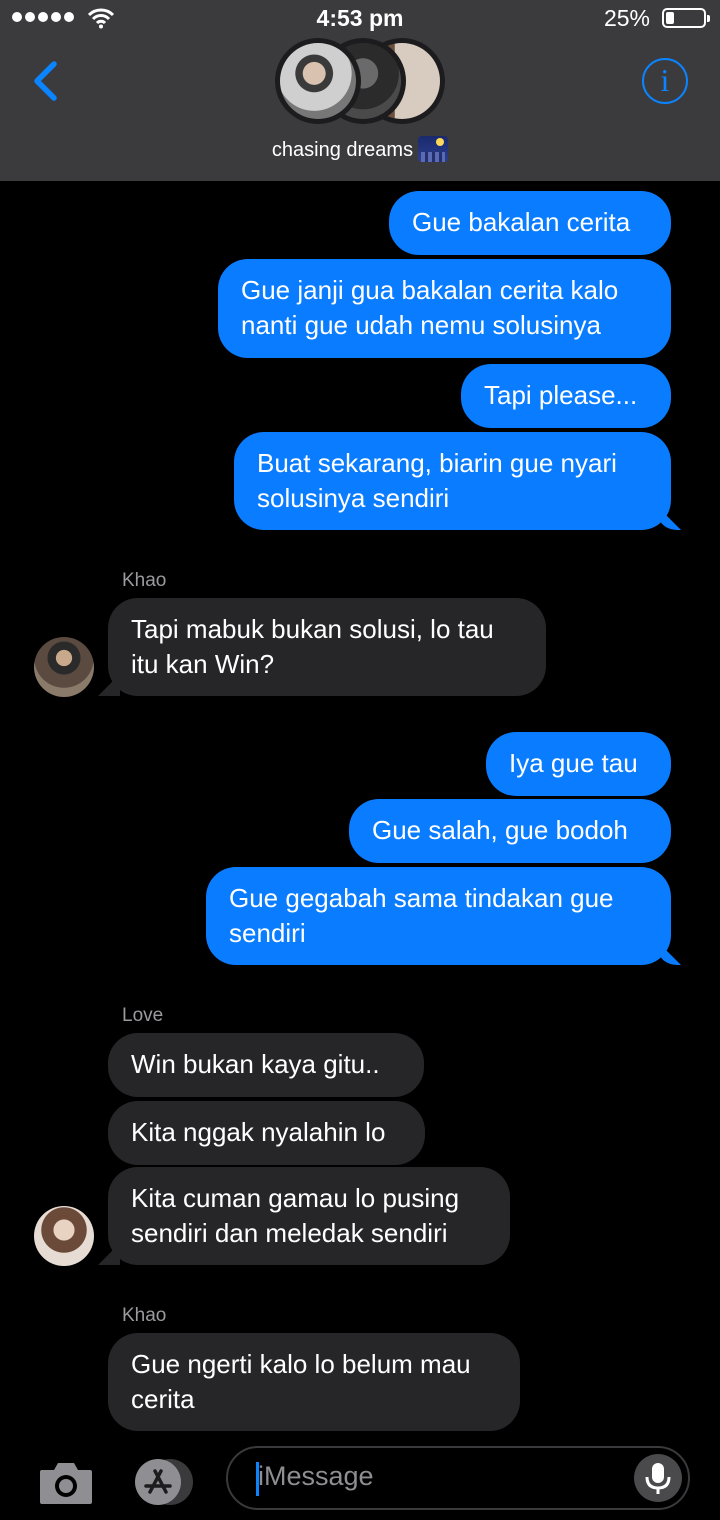 Image resolution: width=720 pixels, height=1520 pixels. I want to click on group-avatars, so click(360, 81).